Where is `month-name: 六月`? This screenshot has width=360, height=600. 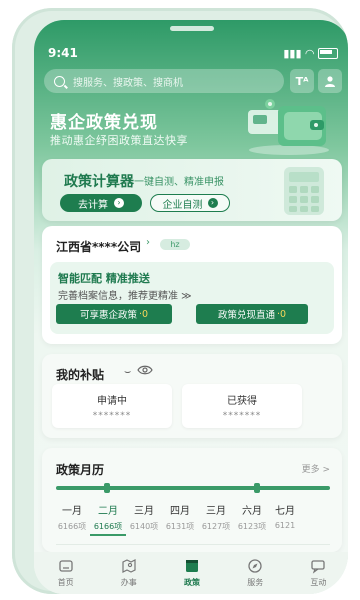
month-name: 六月 is located at coordinates (252, 511).